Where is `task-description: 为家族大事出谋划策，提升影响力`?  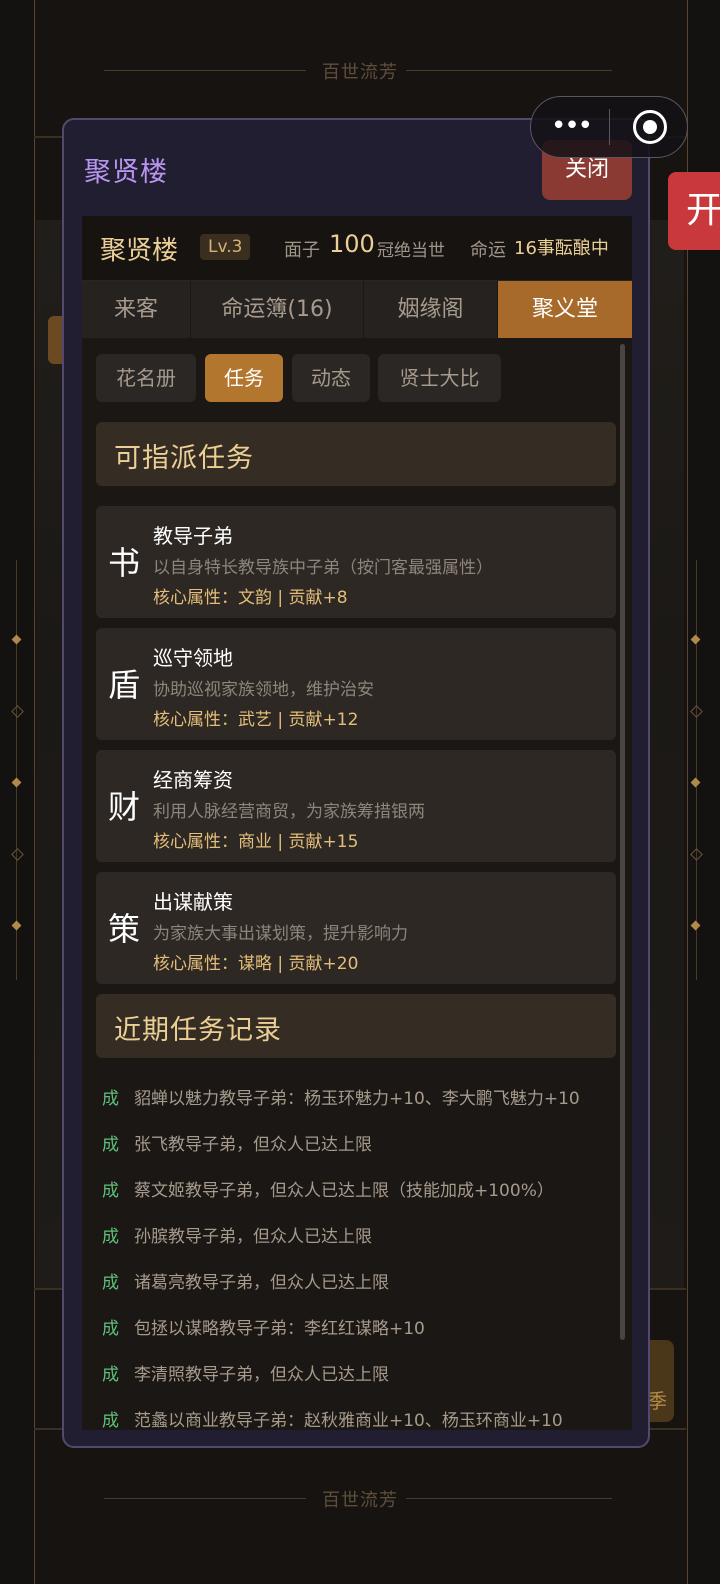
task-description: 为家族大事出谋划策，提升影响力 is located at coordinates (280, 934).